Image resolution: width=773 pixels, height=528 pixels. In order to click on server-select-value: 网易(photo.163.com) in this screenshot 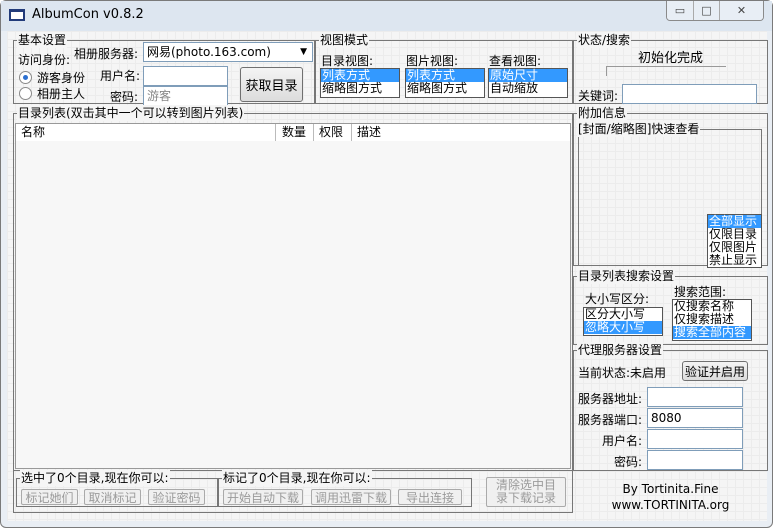, I will do `click(209, 52)`.